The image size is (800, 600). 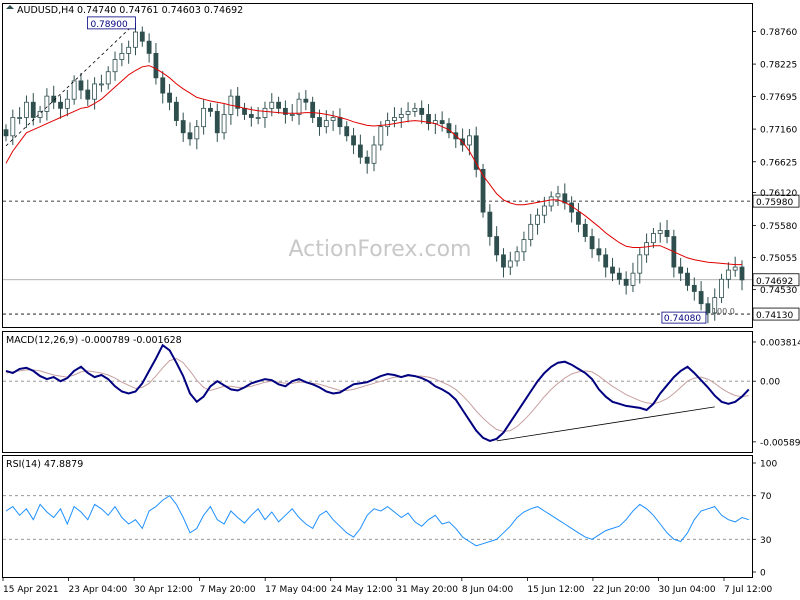 I want to click on price-level-tag: 0.74130, so click(x=776, y=314).